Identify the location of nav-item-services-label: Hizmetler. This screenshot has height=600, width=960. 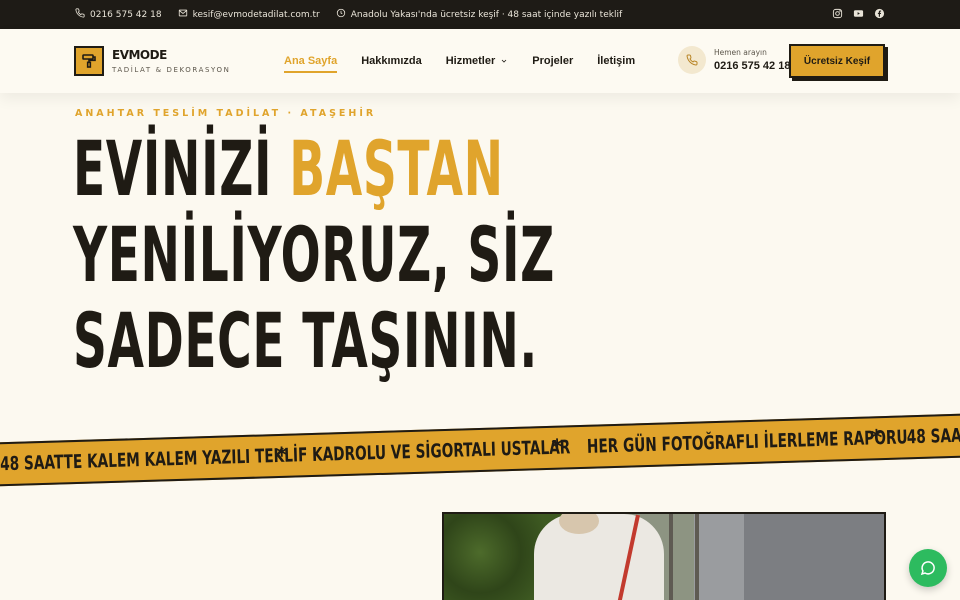
(470, 61).